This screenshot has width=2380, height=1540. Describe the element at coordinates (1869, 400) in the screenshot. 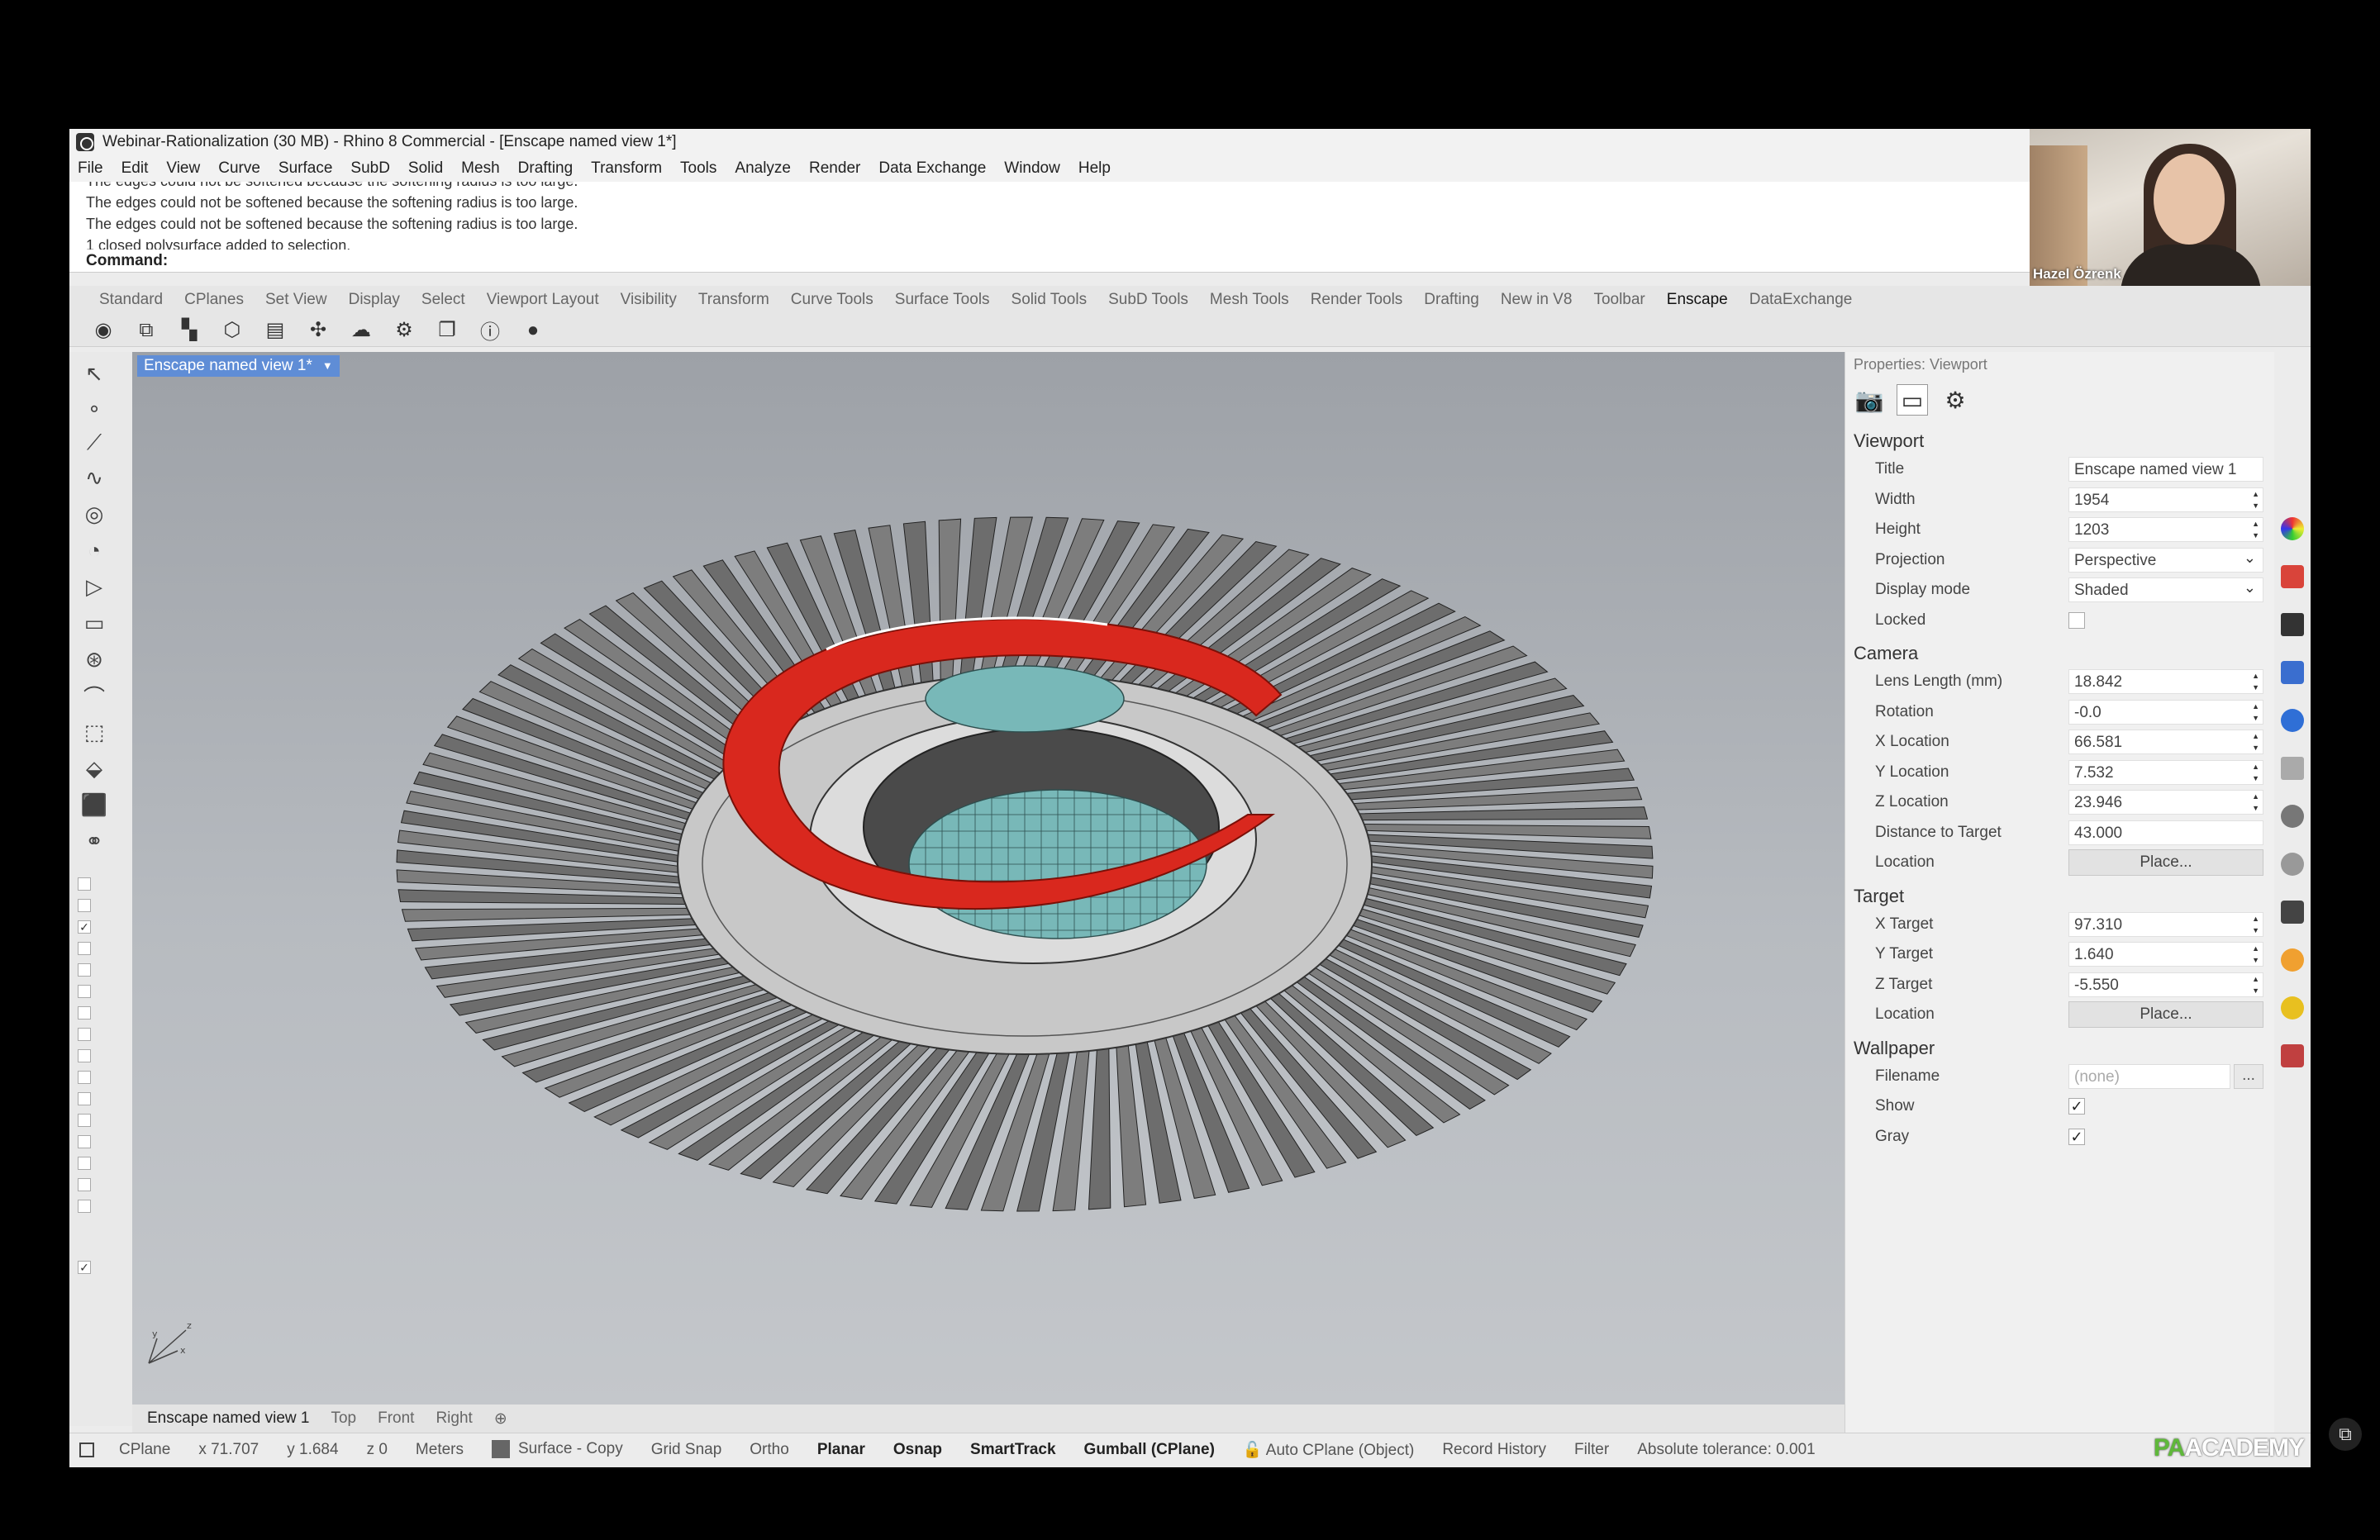

I see `camera-icon: 📷` at that location.